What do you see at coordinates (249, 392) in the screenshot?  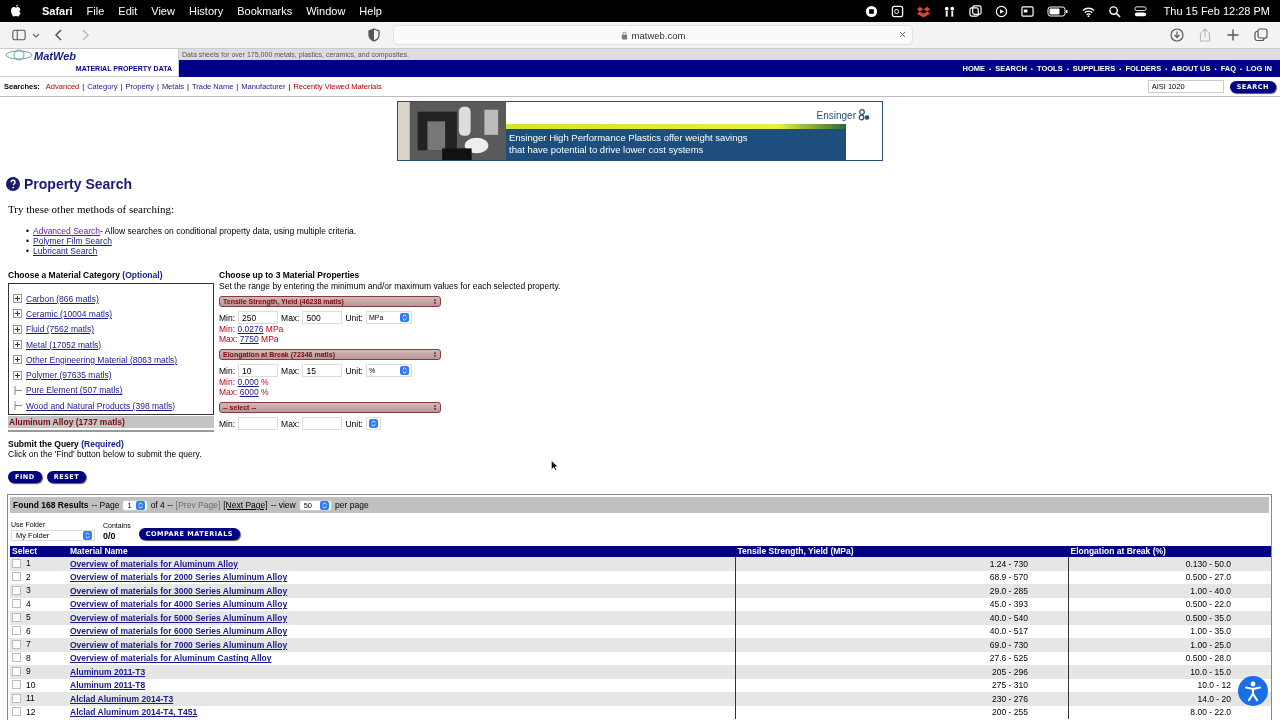 I see `range-link: 6000` at bounding box center [249, 392].